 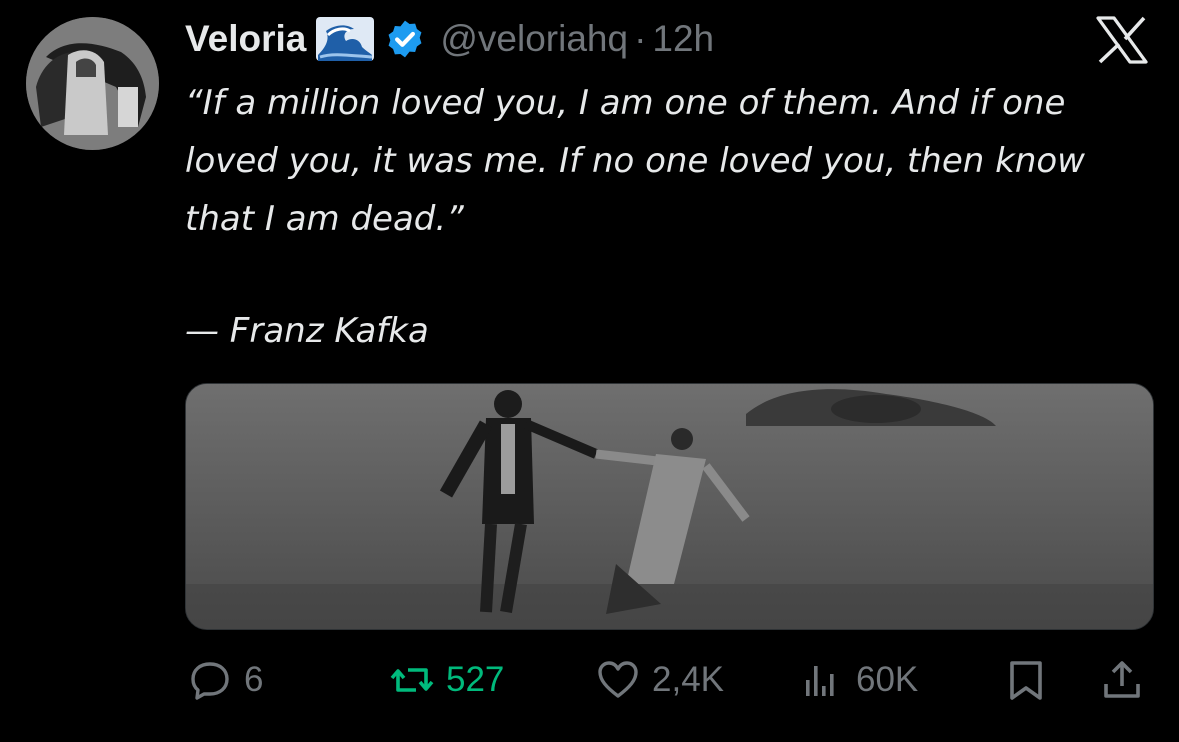 I want to click on reply-button: 6, so click(x=225, y=680).